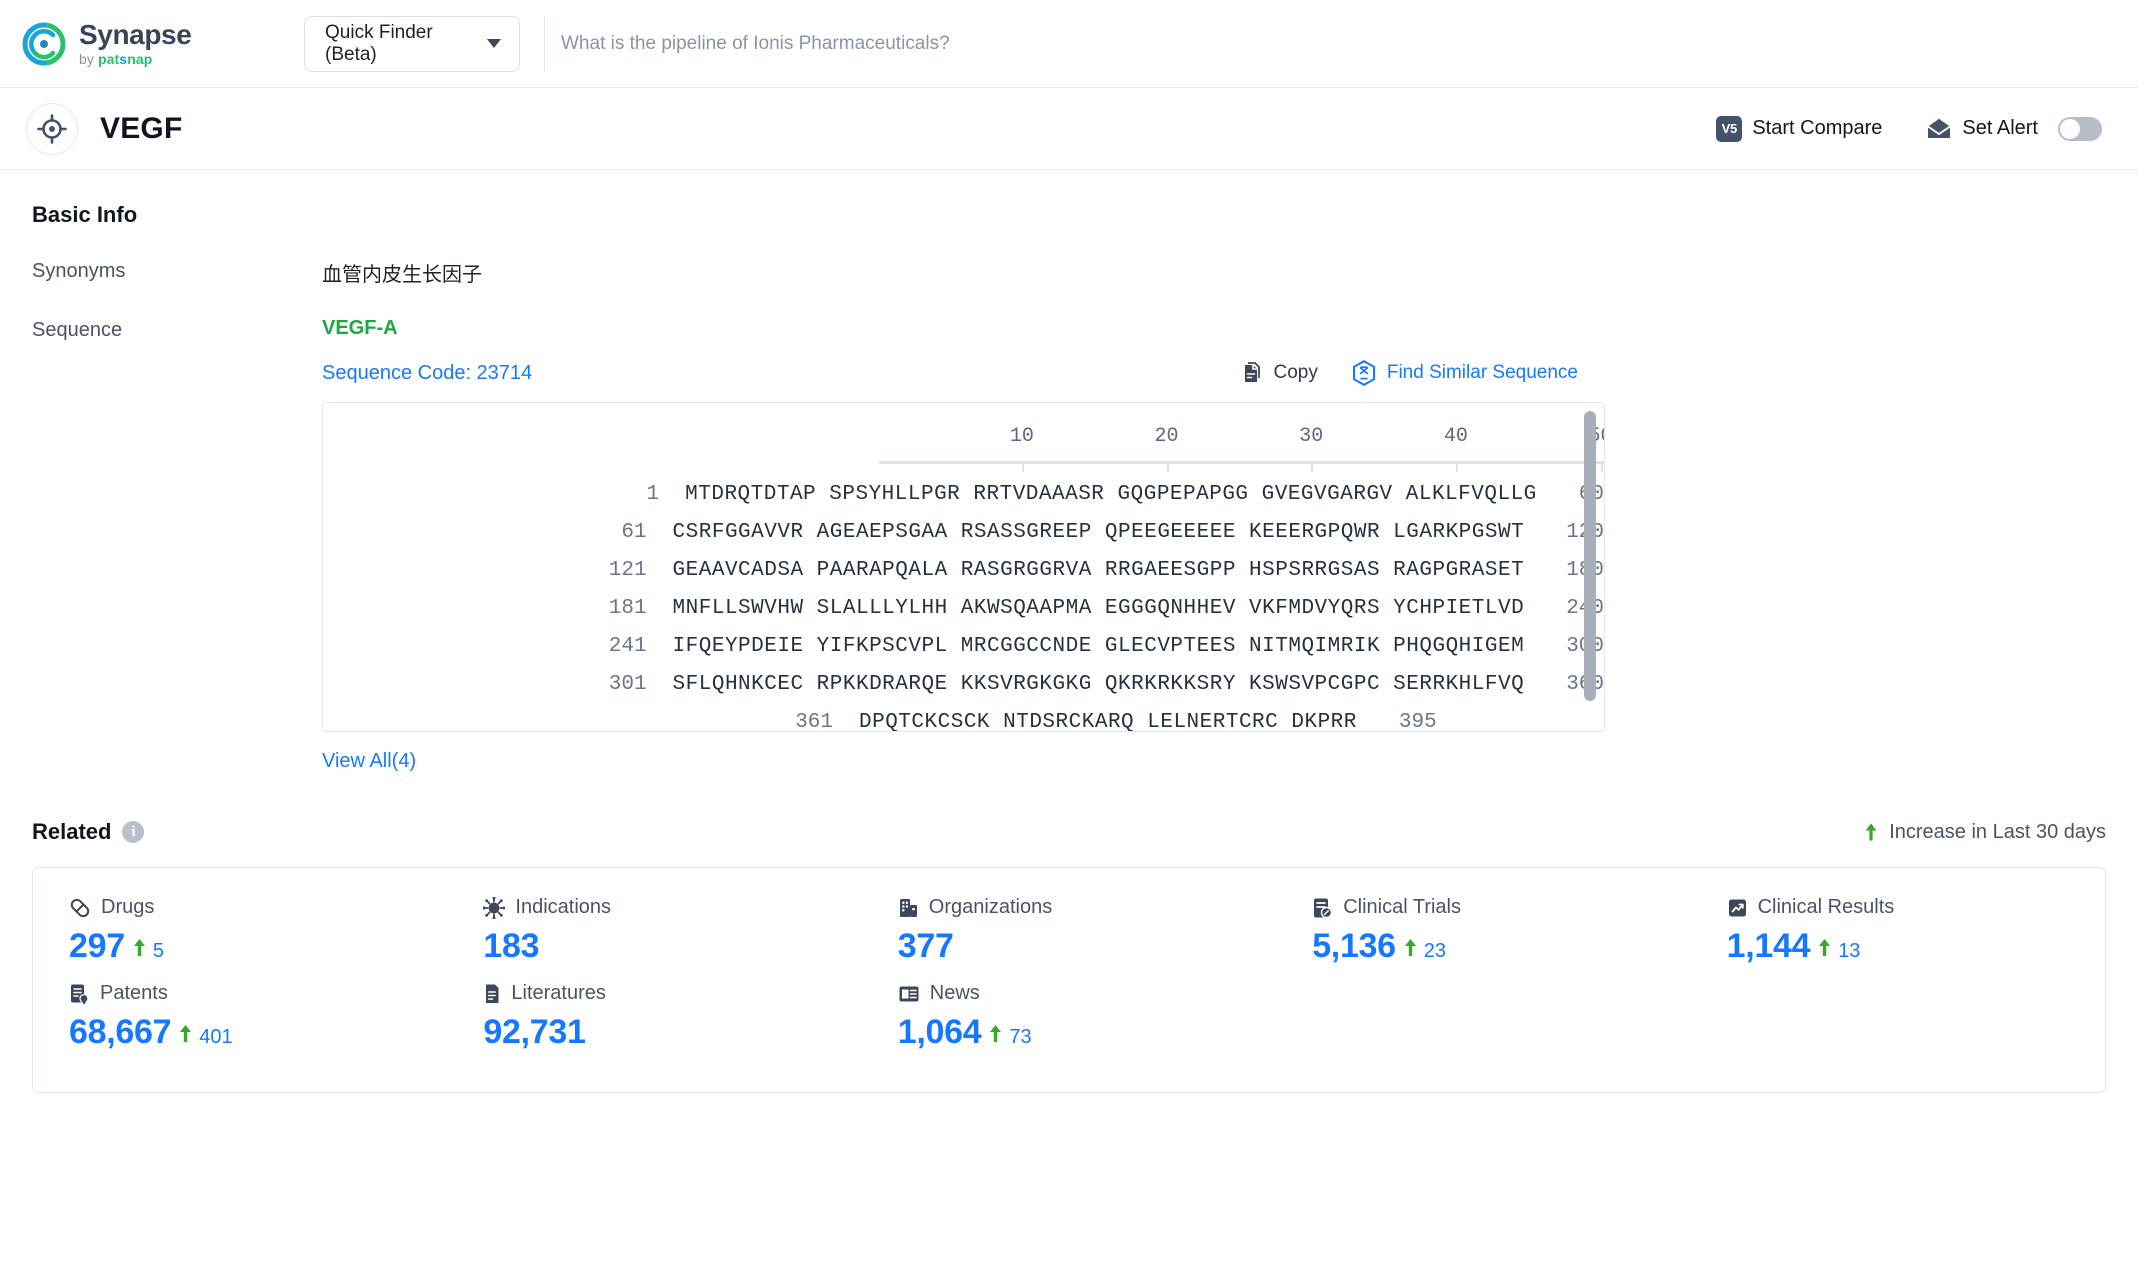 The height and width of the screenshot is (1284, 2138). I want to click on metric-indications: Indications 183, so click(654, 931).